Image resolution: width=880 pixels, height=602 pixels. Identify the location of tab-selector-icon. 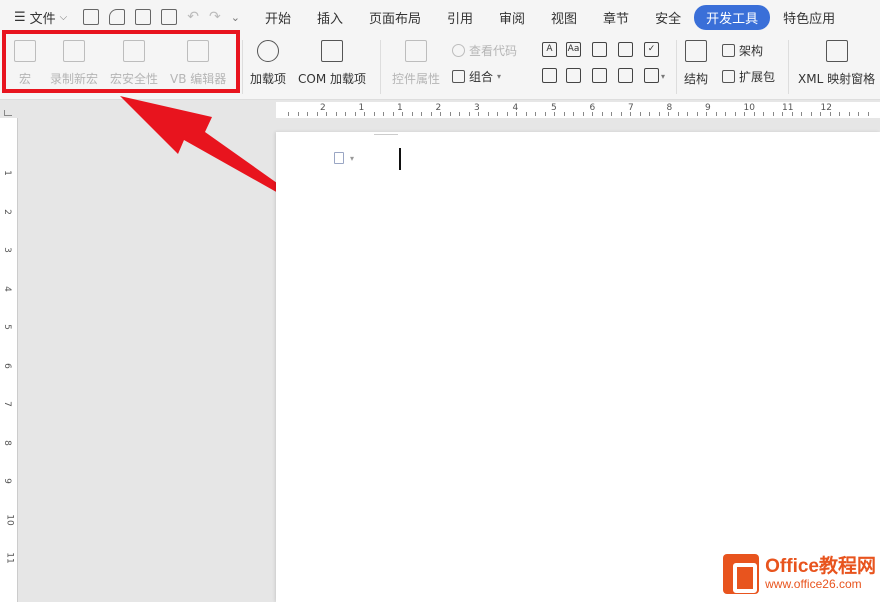
(8, 113).